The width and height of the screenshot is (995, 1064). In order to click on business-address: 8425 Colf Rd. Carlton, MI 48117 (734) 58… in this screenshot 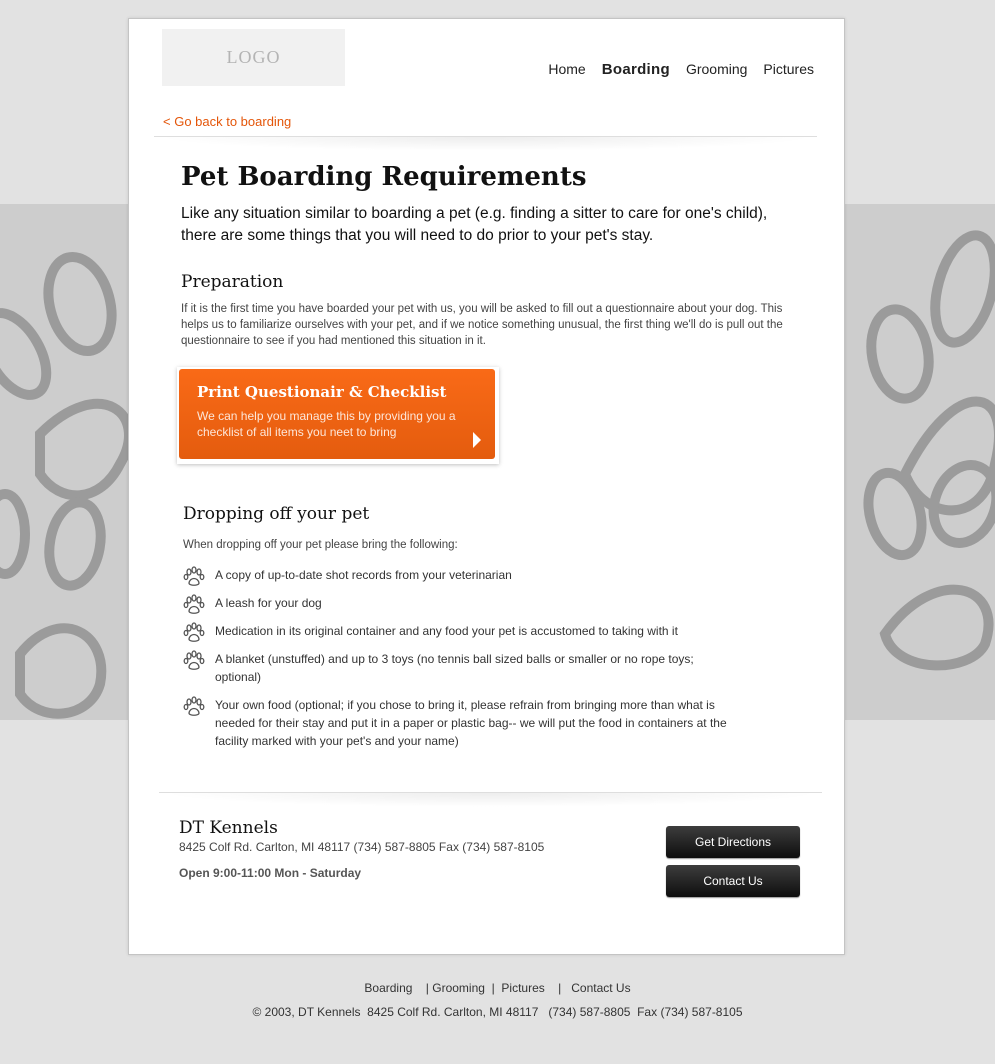, I will do `click(362, 847)`.